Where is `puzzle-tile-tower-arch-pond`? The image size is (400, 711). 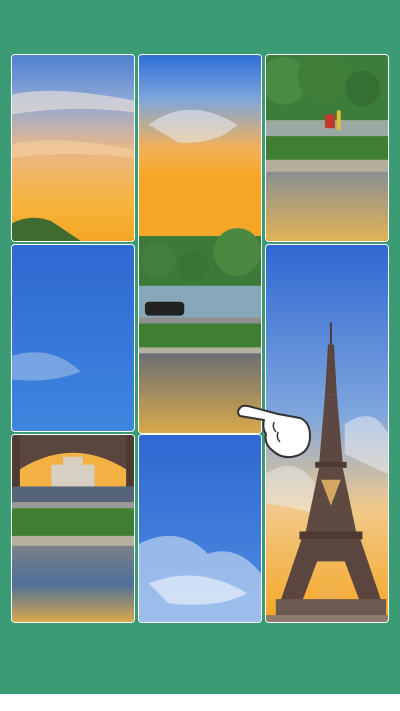
puzzle-tile-tower-arch-pond is located at coordinates (73, 528).